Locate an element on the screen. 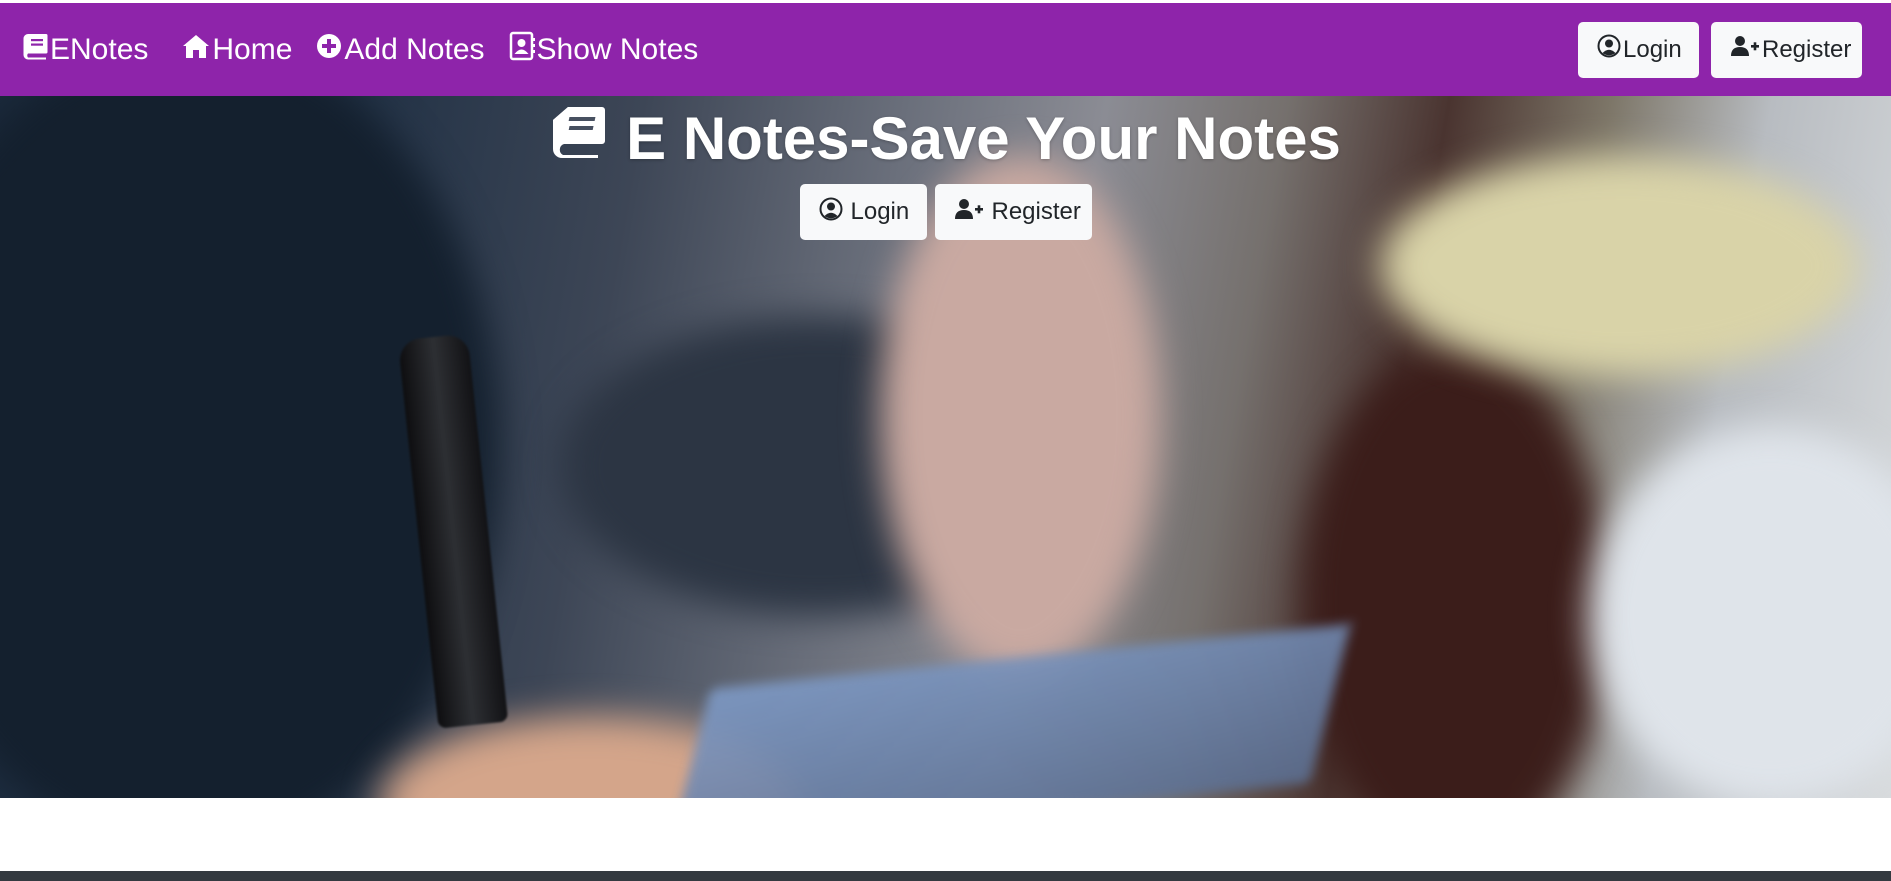  nav-add-notes: Add Notes is located at coordinates (400, 49).